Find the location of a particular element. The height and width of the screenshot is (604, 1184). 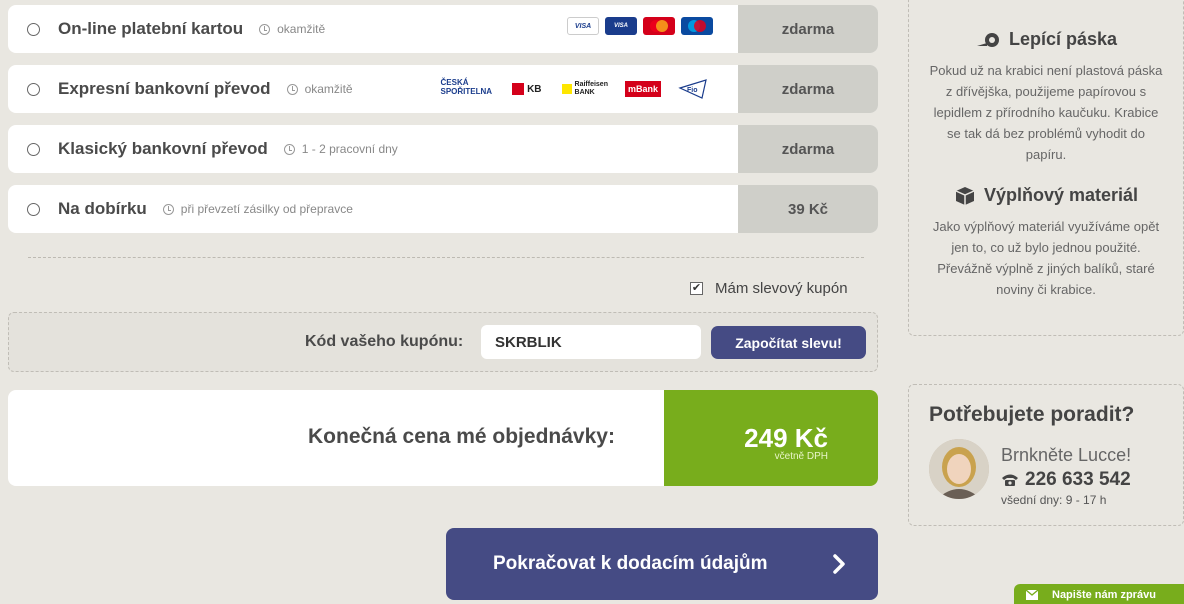

maestro-logo is located at coordinates (697, 26).